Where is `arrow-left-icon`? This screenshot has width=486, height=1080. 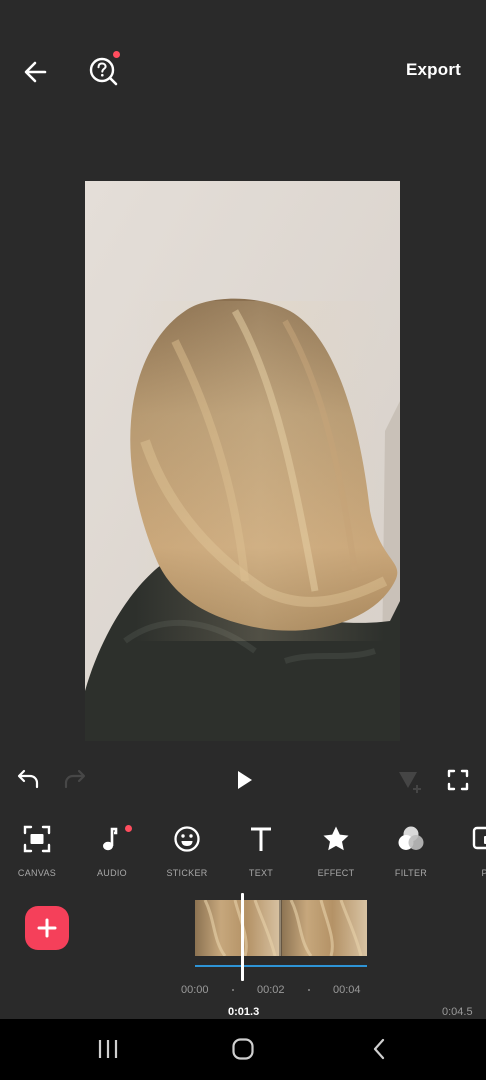
arrow-left-icon is located at coordinates (35, 72).